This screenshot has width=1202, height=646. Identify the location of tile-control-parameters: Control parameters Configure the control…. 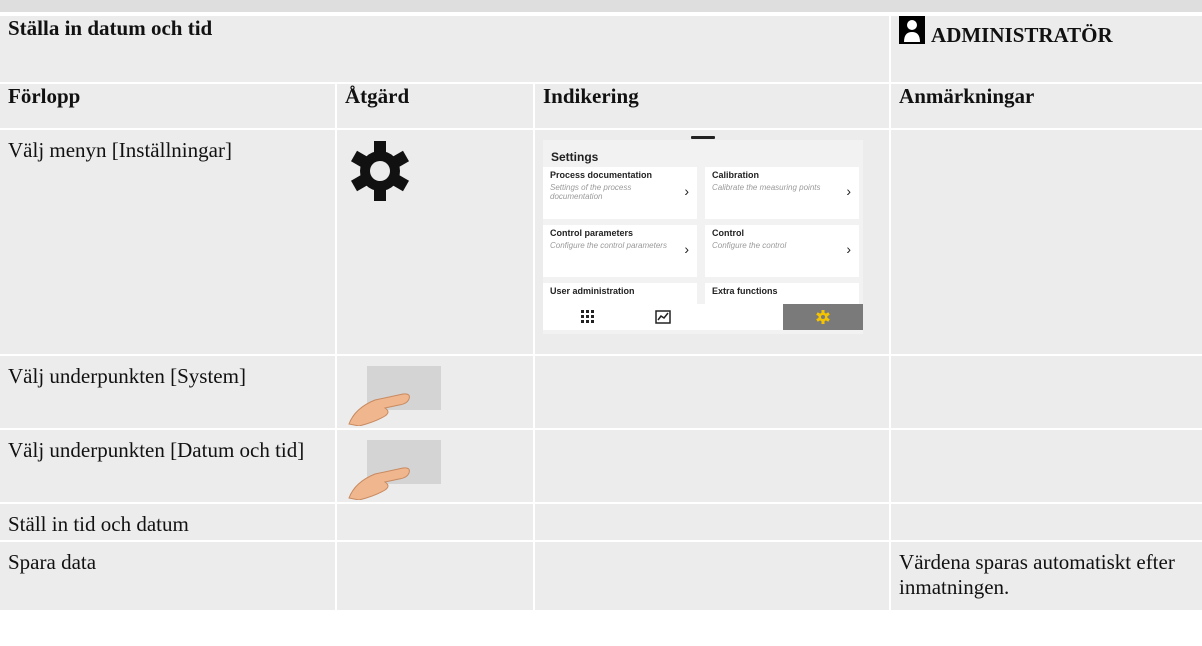
(620, 251).